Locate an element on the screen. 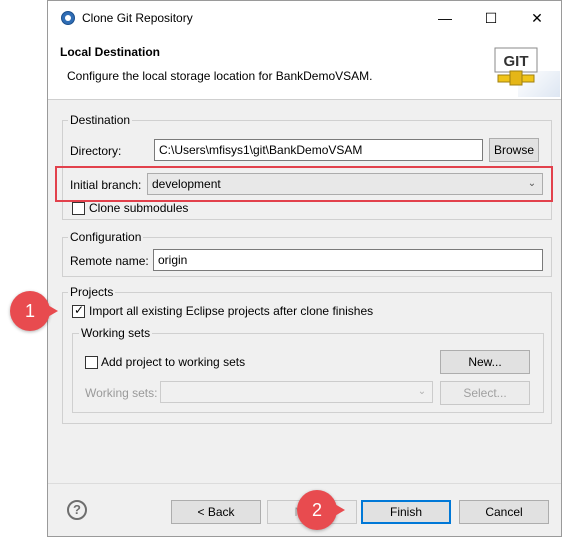 This screenshot has width=563, height=539. cancel-button: Cancel is located at coordinates (504, 512).